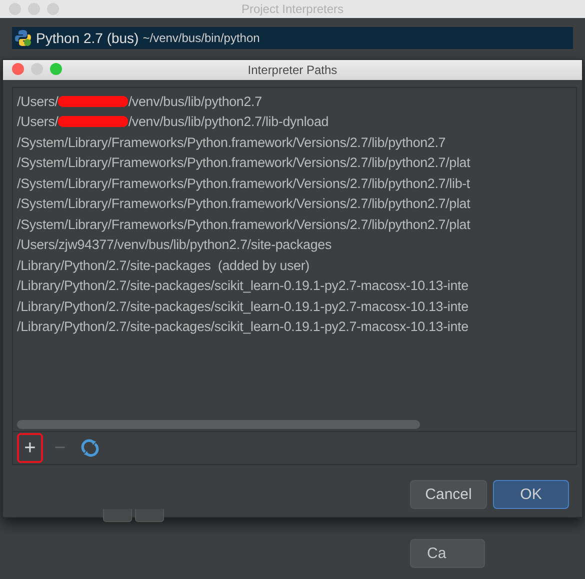  Describe the element at coordinates (90, 448) in the screenshot. I see `reload-icon` at that location.